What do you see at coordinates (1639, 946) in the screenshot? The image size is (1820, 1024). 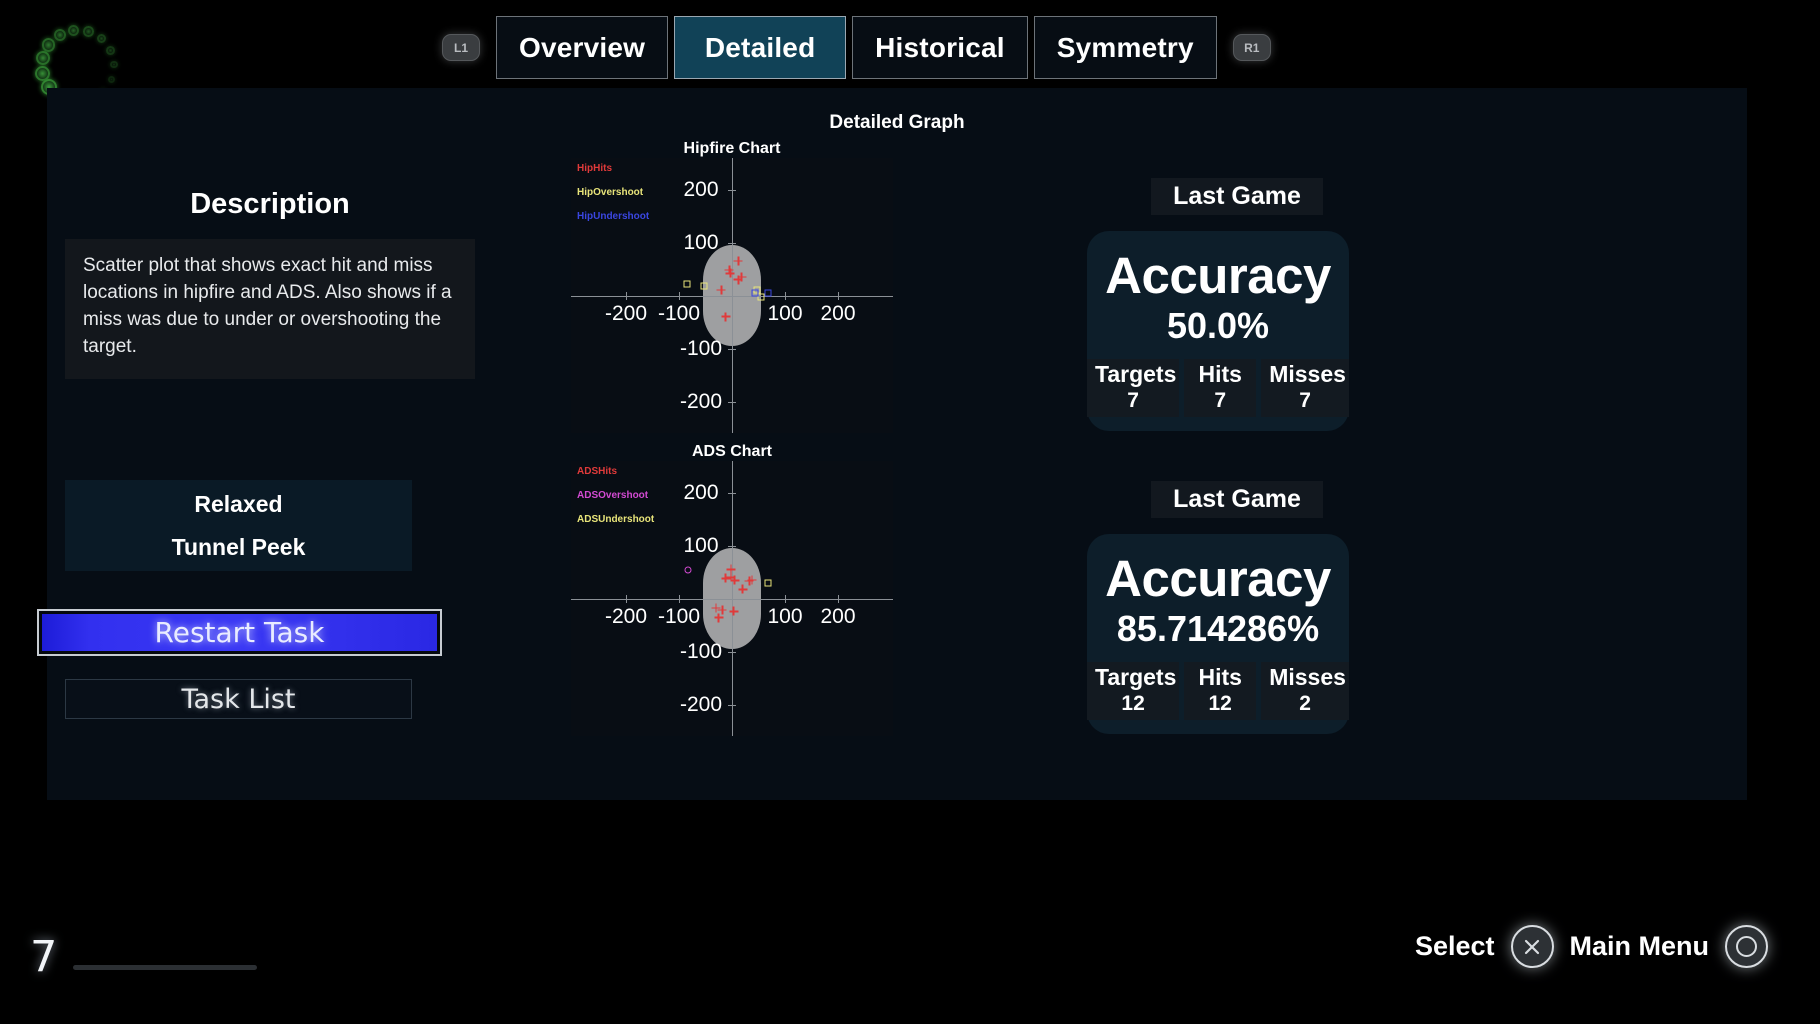 I see `main-menu-hint-label: Main Menu` at bounding box center [1639, 946].